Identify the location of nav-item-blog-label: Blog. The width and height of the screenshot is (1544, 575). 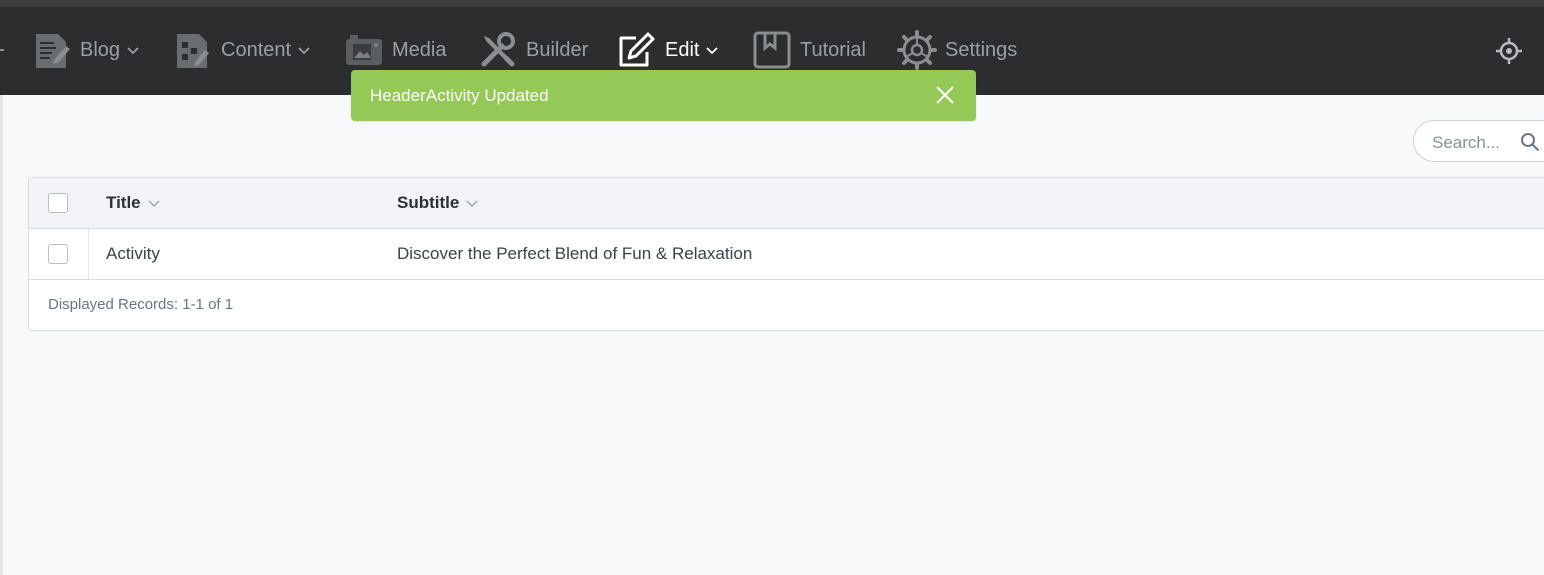
(100, 49).